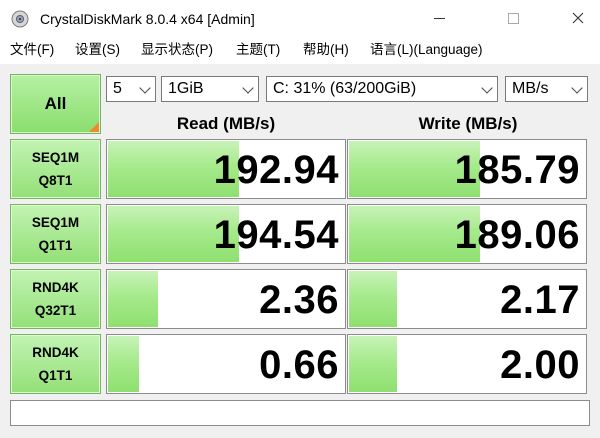  Describe the element at coordinates (117, 88) in the screenshot. I see `test-count-value: 5` at that location.